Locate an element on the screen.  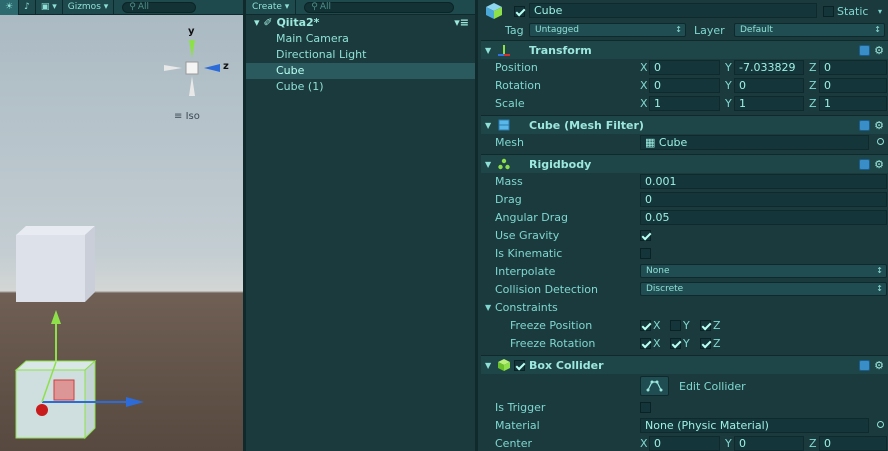
rotation-x-field: 0 is located at coordinates (684, 85).